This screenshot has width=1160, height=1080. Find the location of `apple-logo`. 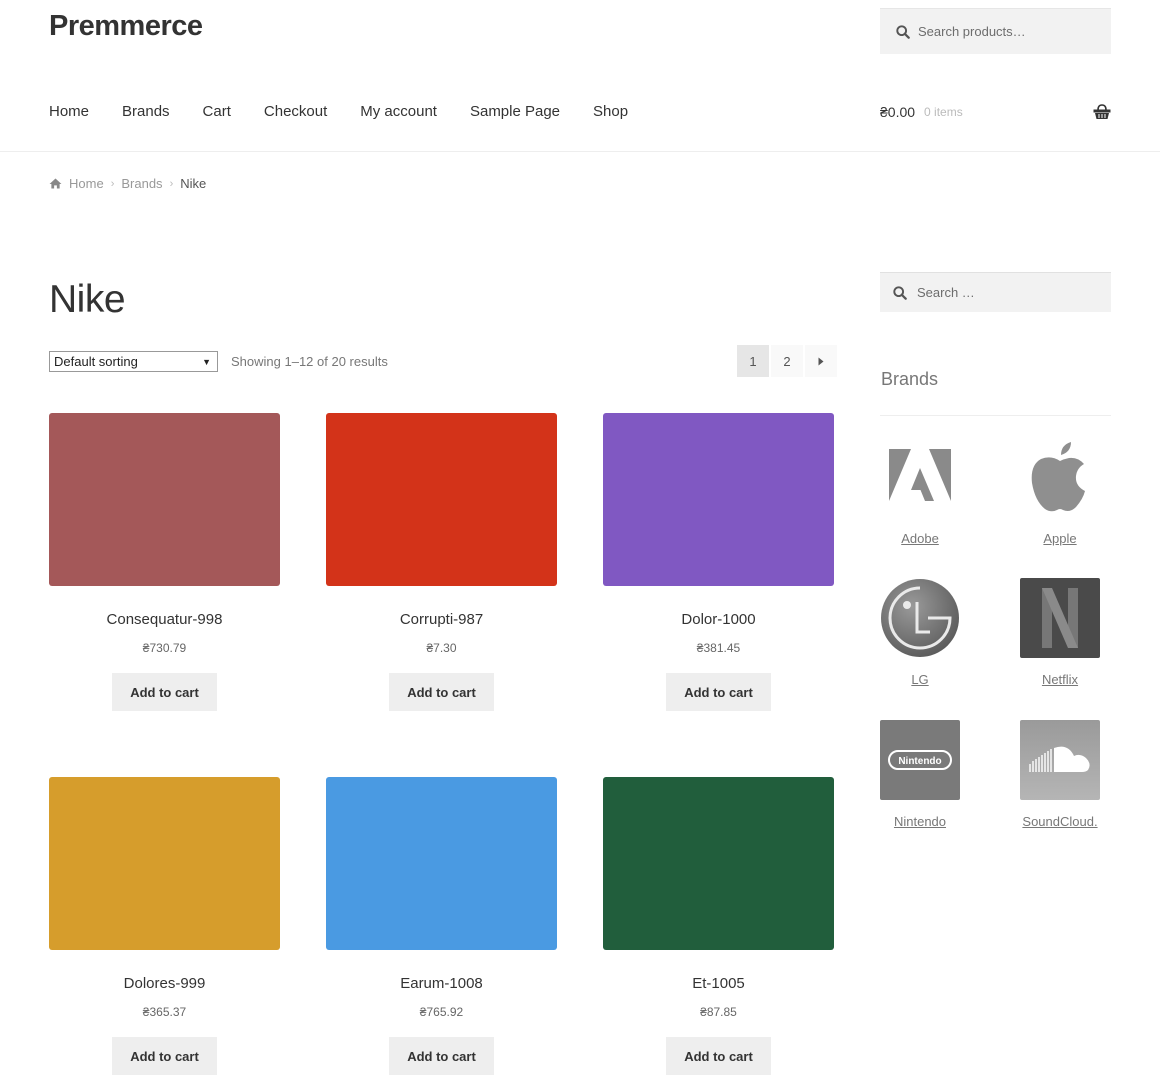

apple-logo is located at coordinates (1060, 477).